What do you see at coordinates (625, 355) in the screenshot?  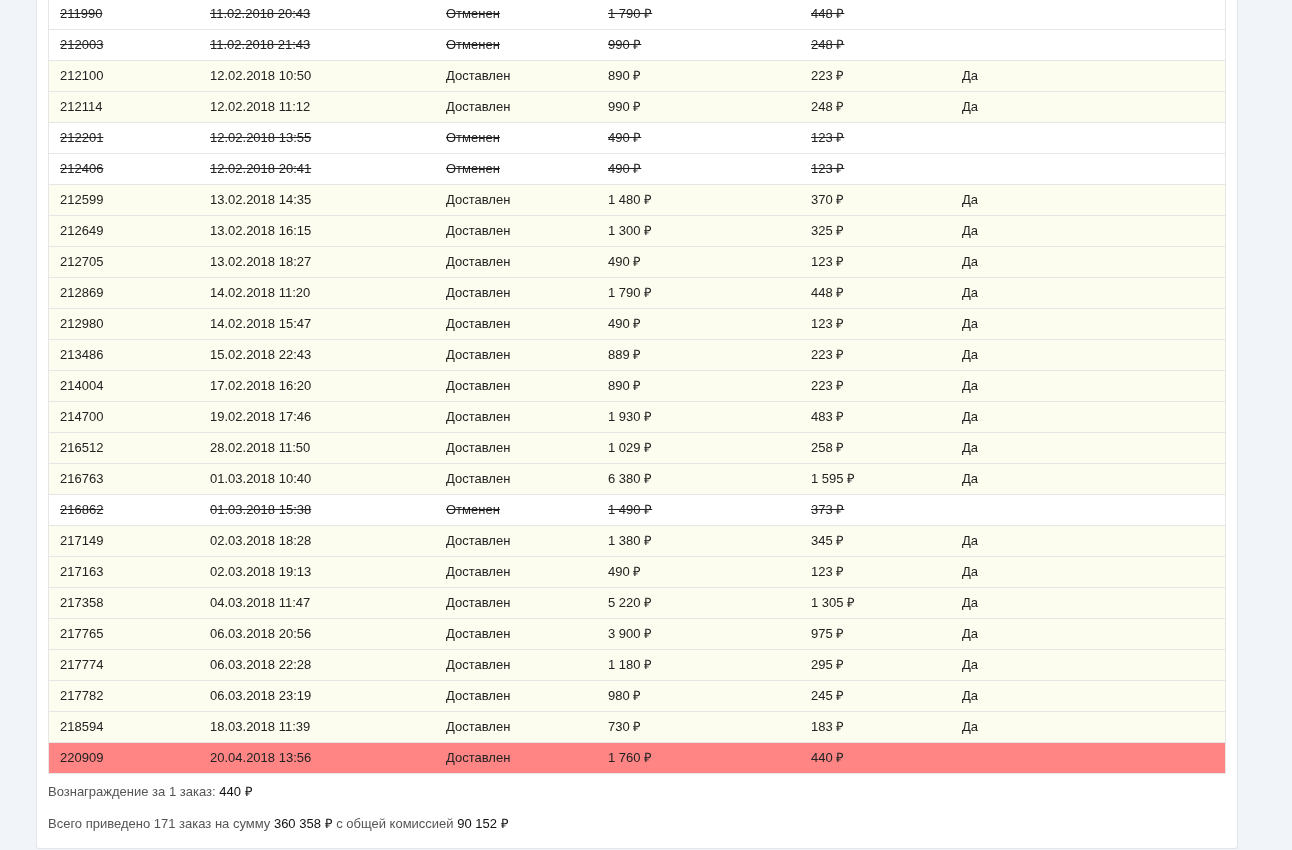 I see `table-cell: 889 ₽` at bounding box center [625, 355].